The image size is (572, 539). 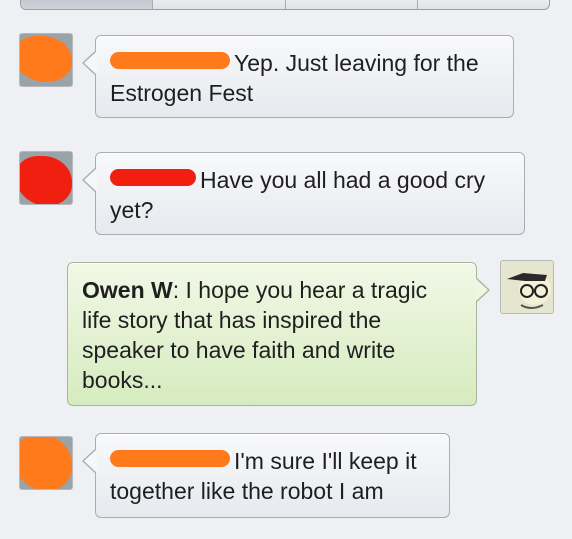 I want to click on message-bubble: Have you all had a good cry yet?, so click(x=303, y=193).